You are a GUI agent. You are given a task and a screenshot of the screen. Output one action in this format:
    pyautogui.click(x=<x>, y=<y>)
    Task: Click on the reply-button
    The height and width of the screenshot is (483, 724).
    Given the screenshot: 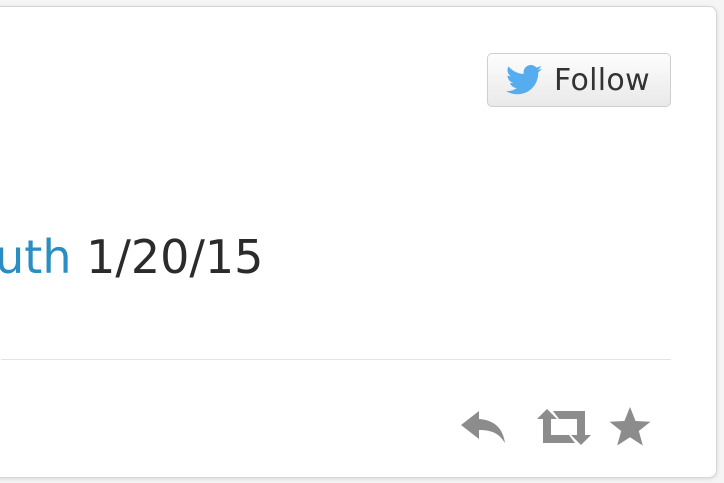 What is the action you would take?
    pyautogui.click(x=485, y=427)
    